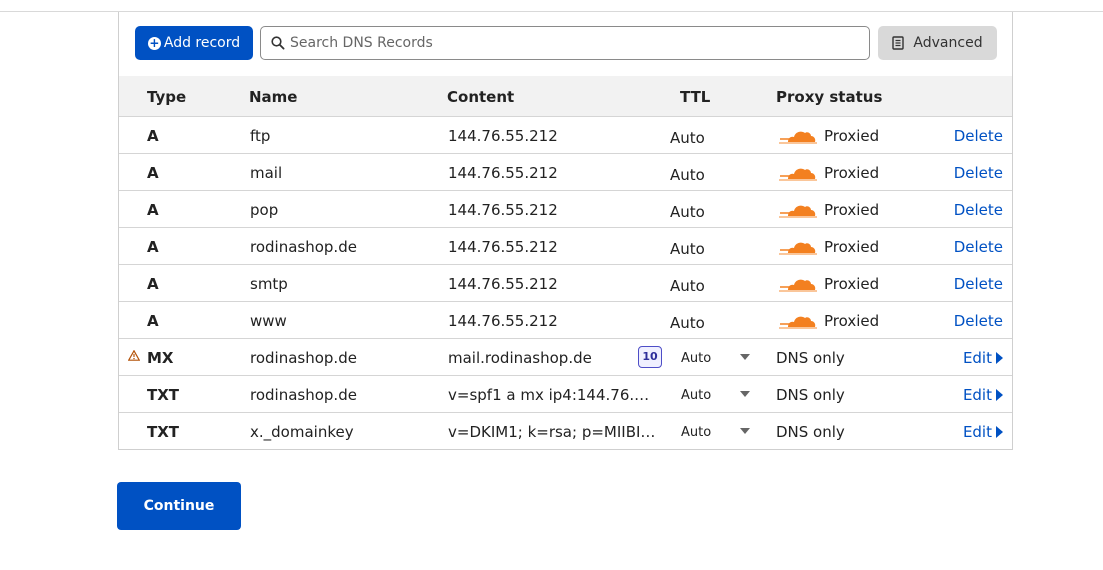  I want to click on record-name: mail, so click(266, 173).